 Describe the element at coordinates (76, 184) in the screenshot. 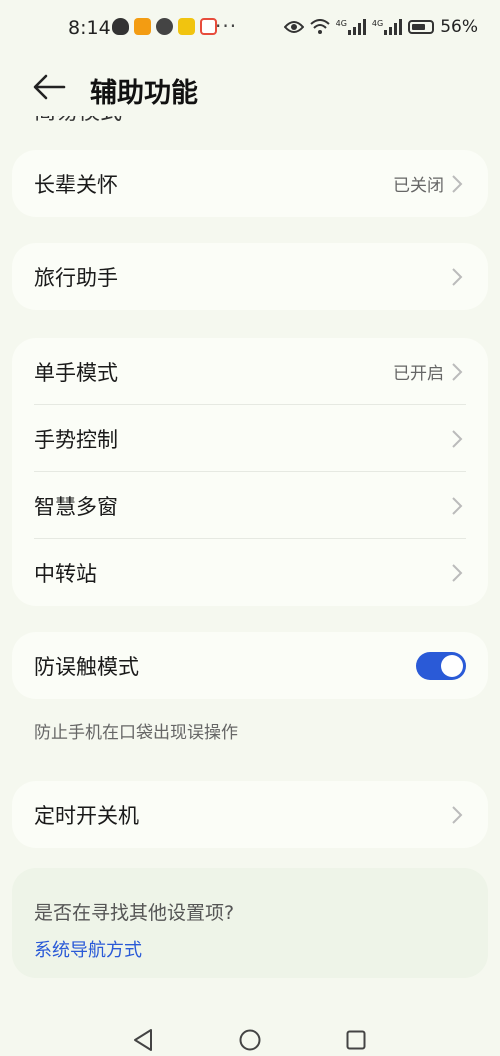

I see `elder-care-label: 长辈关怀` at that location.